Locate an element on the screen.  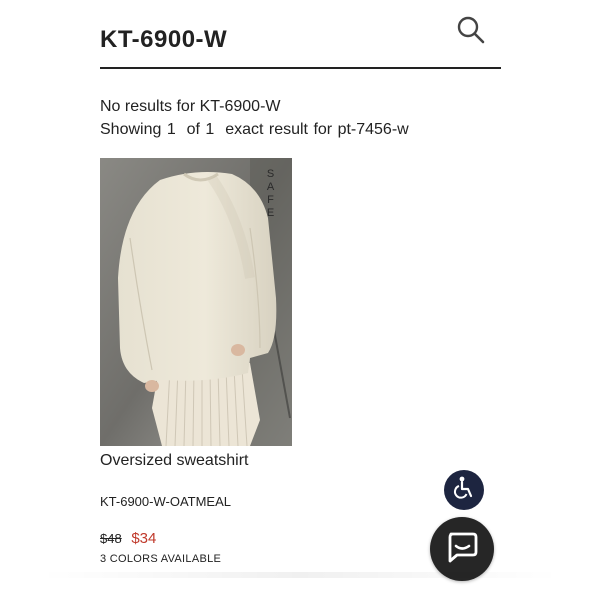
search-icon is located at coordinates (471, 30).